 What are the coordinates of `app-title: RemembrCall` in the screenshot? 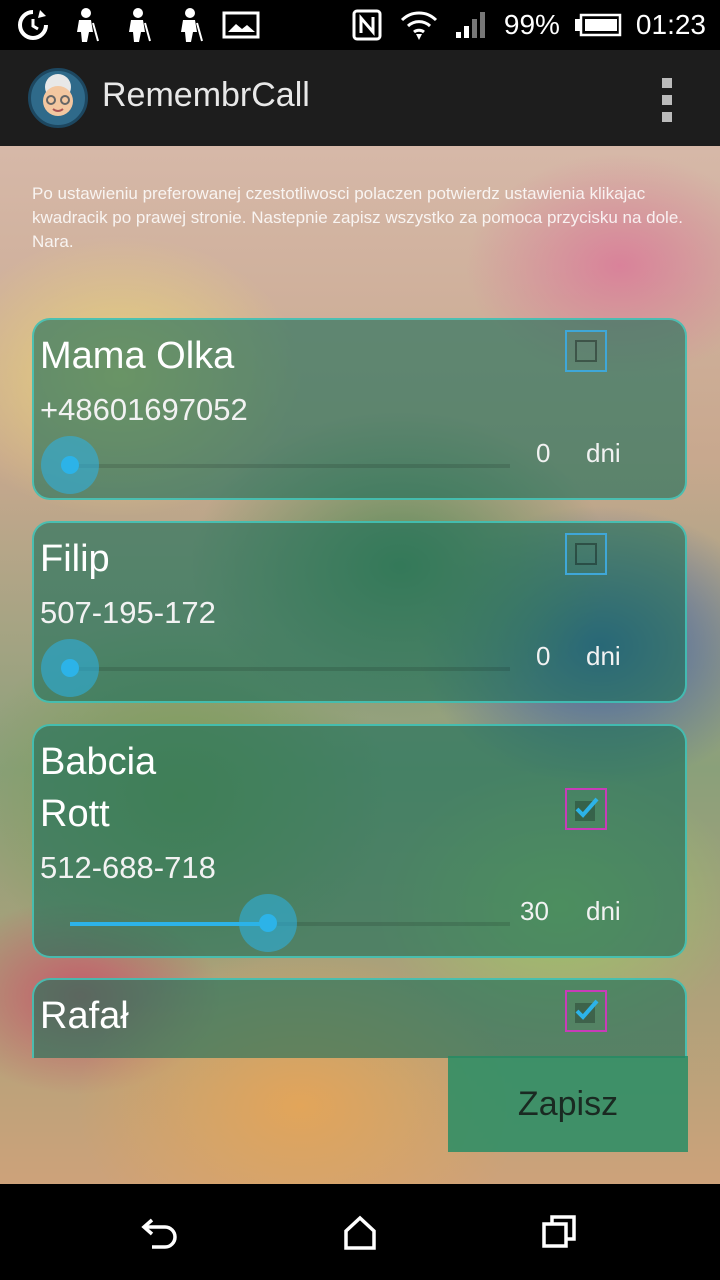 It's located at (206, 95).